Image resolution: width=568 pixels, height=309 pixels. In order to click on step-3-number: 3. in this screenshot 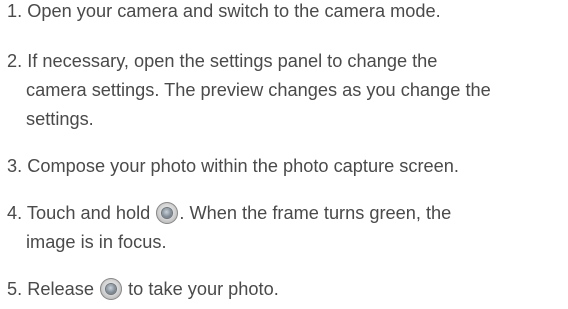, I will do `click(15, 166)`.